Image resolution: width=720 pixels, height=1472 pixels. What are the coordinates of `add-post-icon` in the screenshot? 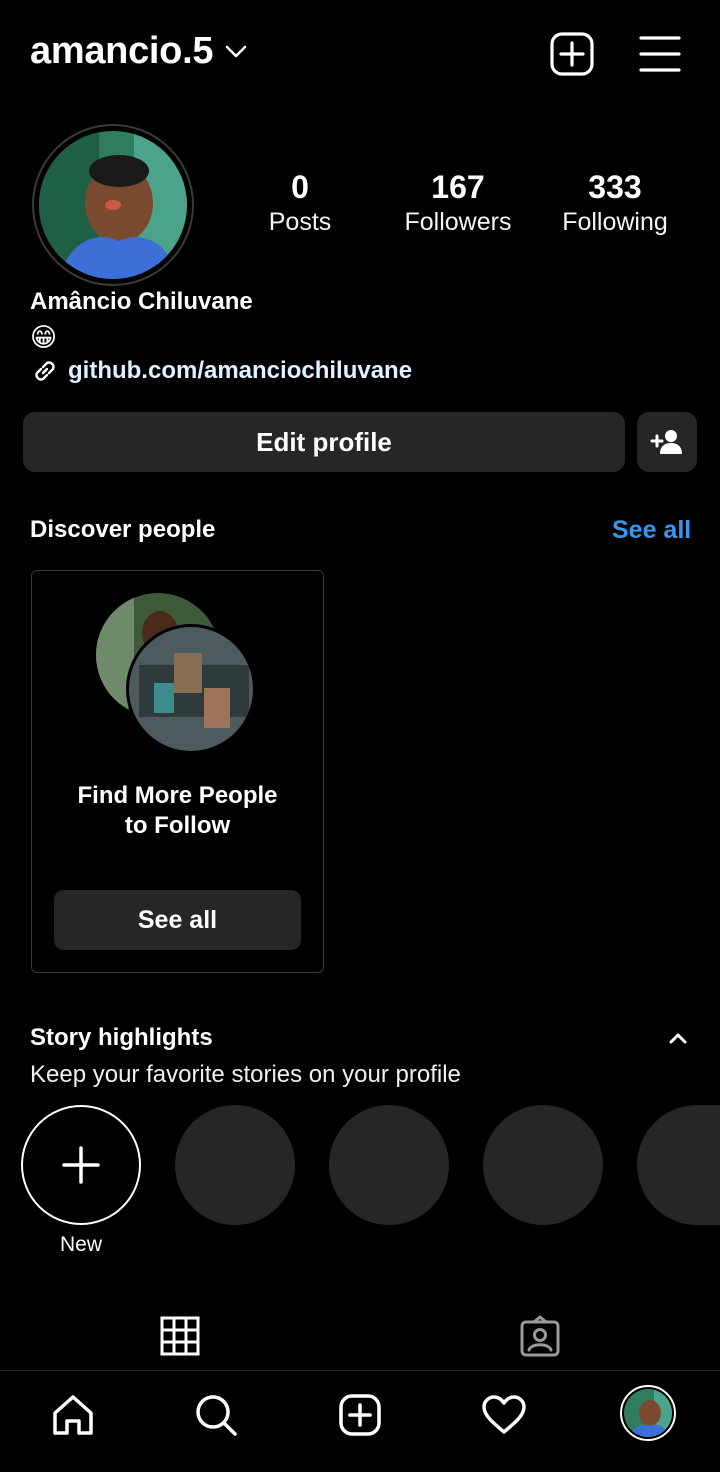 It's located at (572, 54).